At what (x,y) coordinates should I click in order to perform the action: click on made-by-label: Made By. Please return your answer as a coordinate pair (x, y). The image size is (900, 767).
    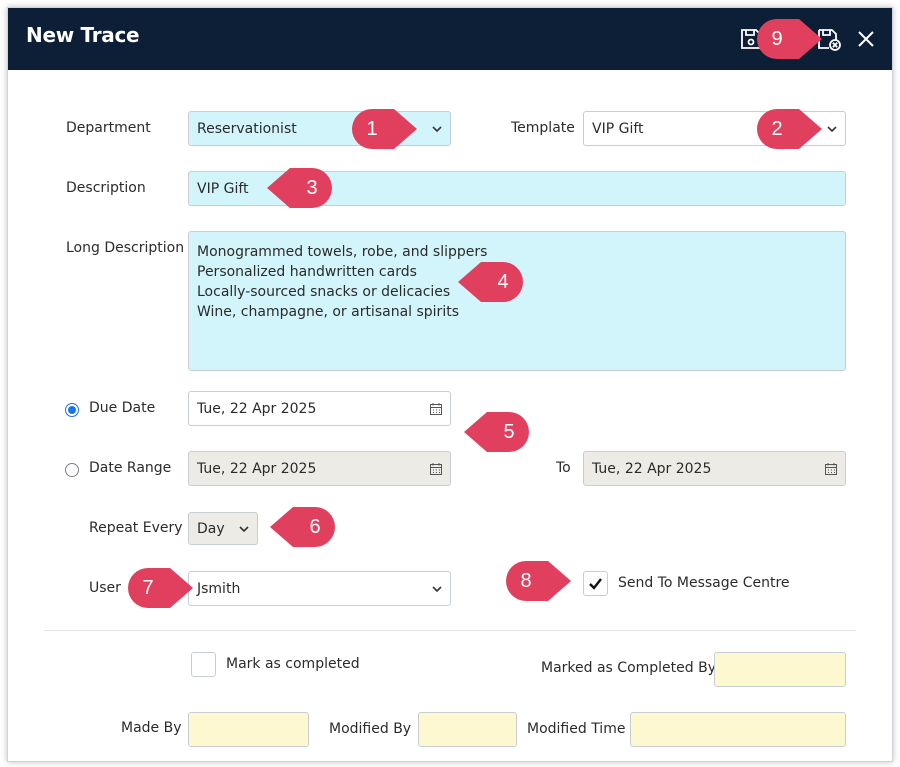
    Looking at the image, I should click on (151, 728).